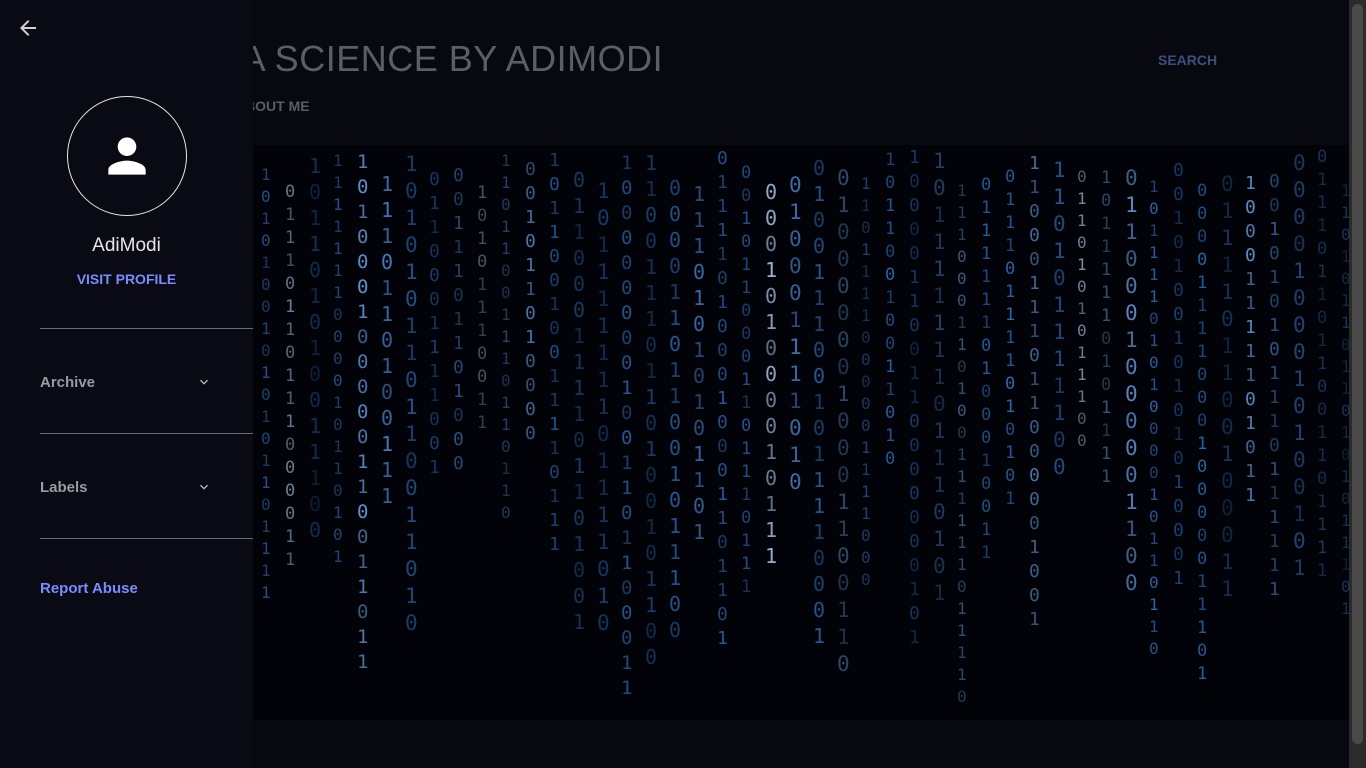 The height and width of the screenshot is (768, 1366). I want to click on blog-title: ATA SCIENCE BY ADIMODI, so click(431, 59).